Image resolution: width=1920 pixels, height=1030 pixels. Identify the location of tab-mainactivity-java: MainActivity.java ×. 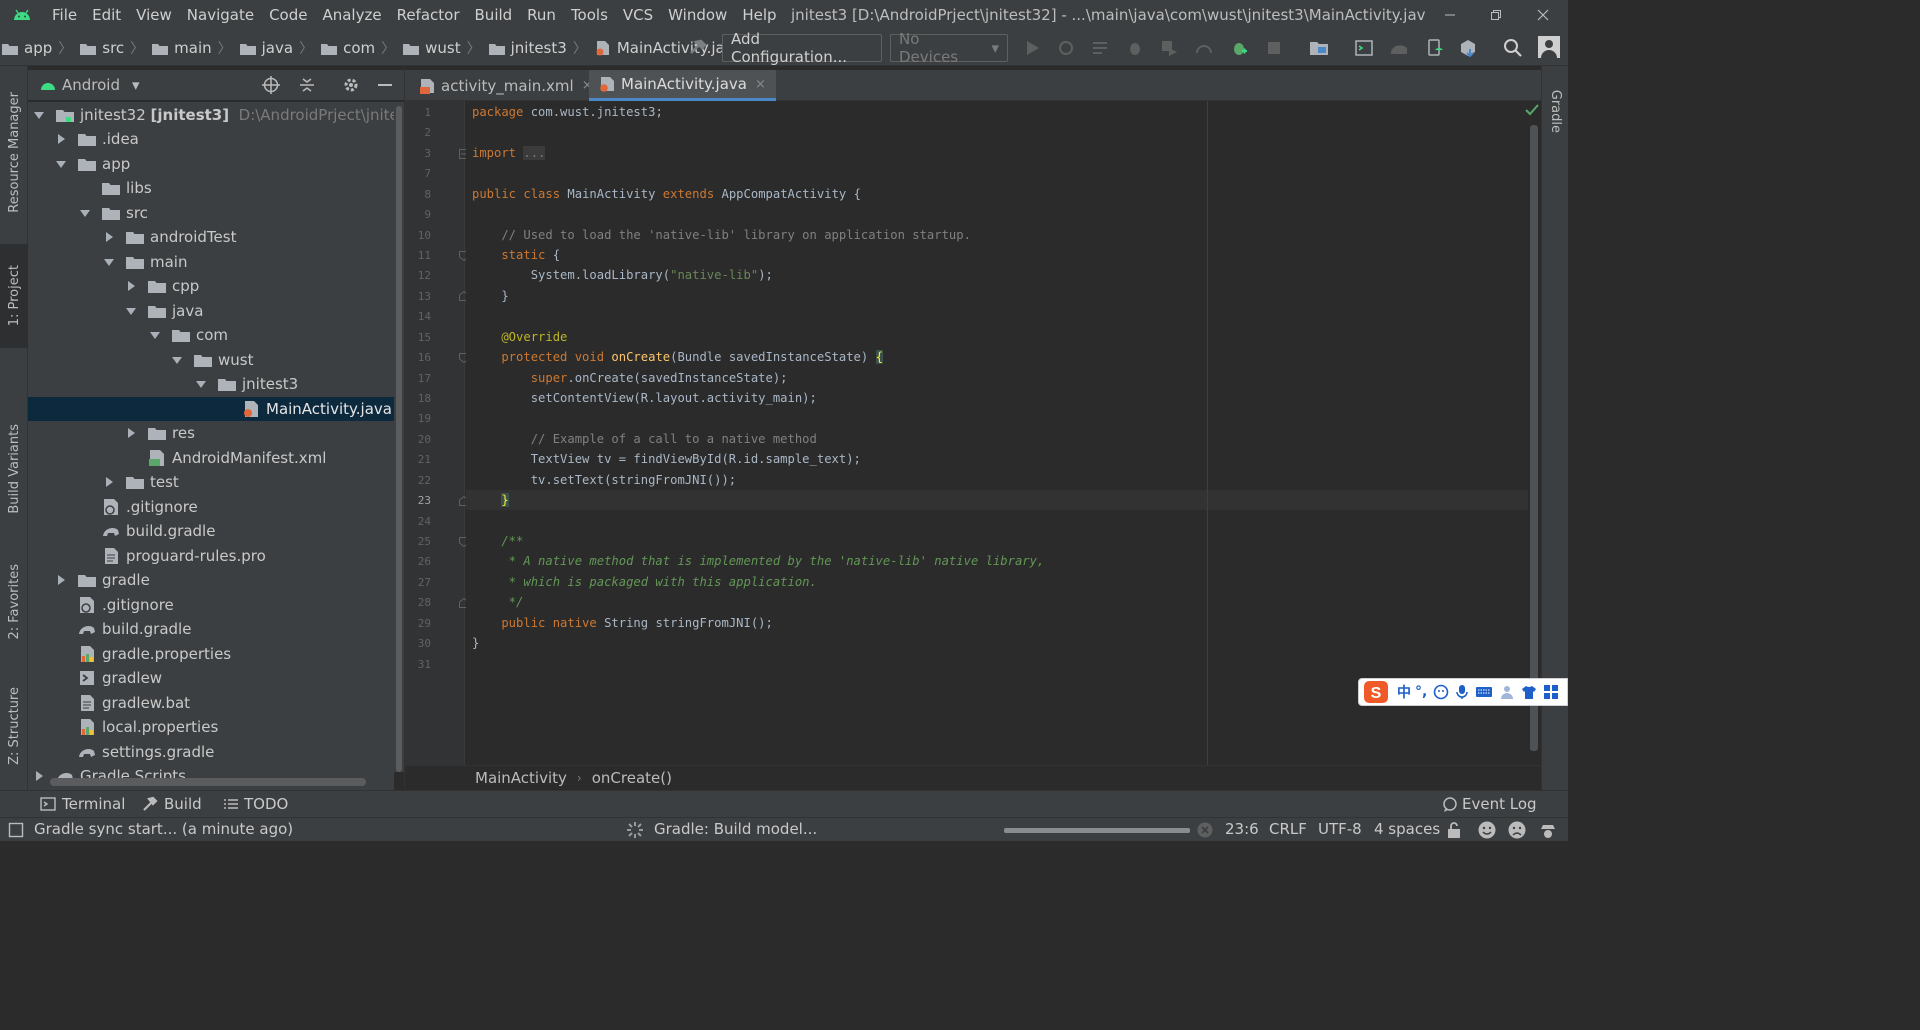
(682, 85).